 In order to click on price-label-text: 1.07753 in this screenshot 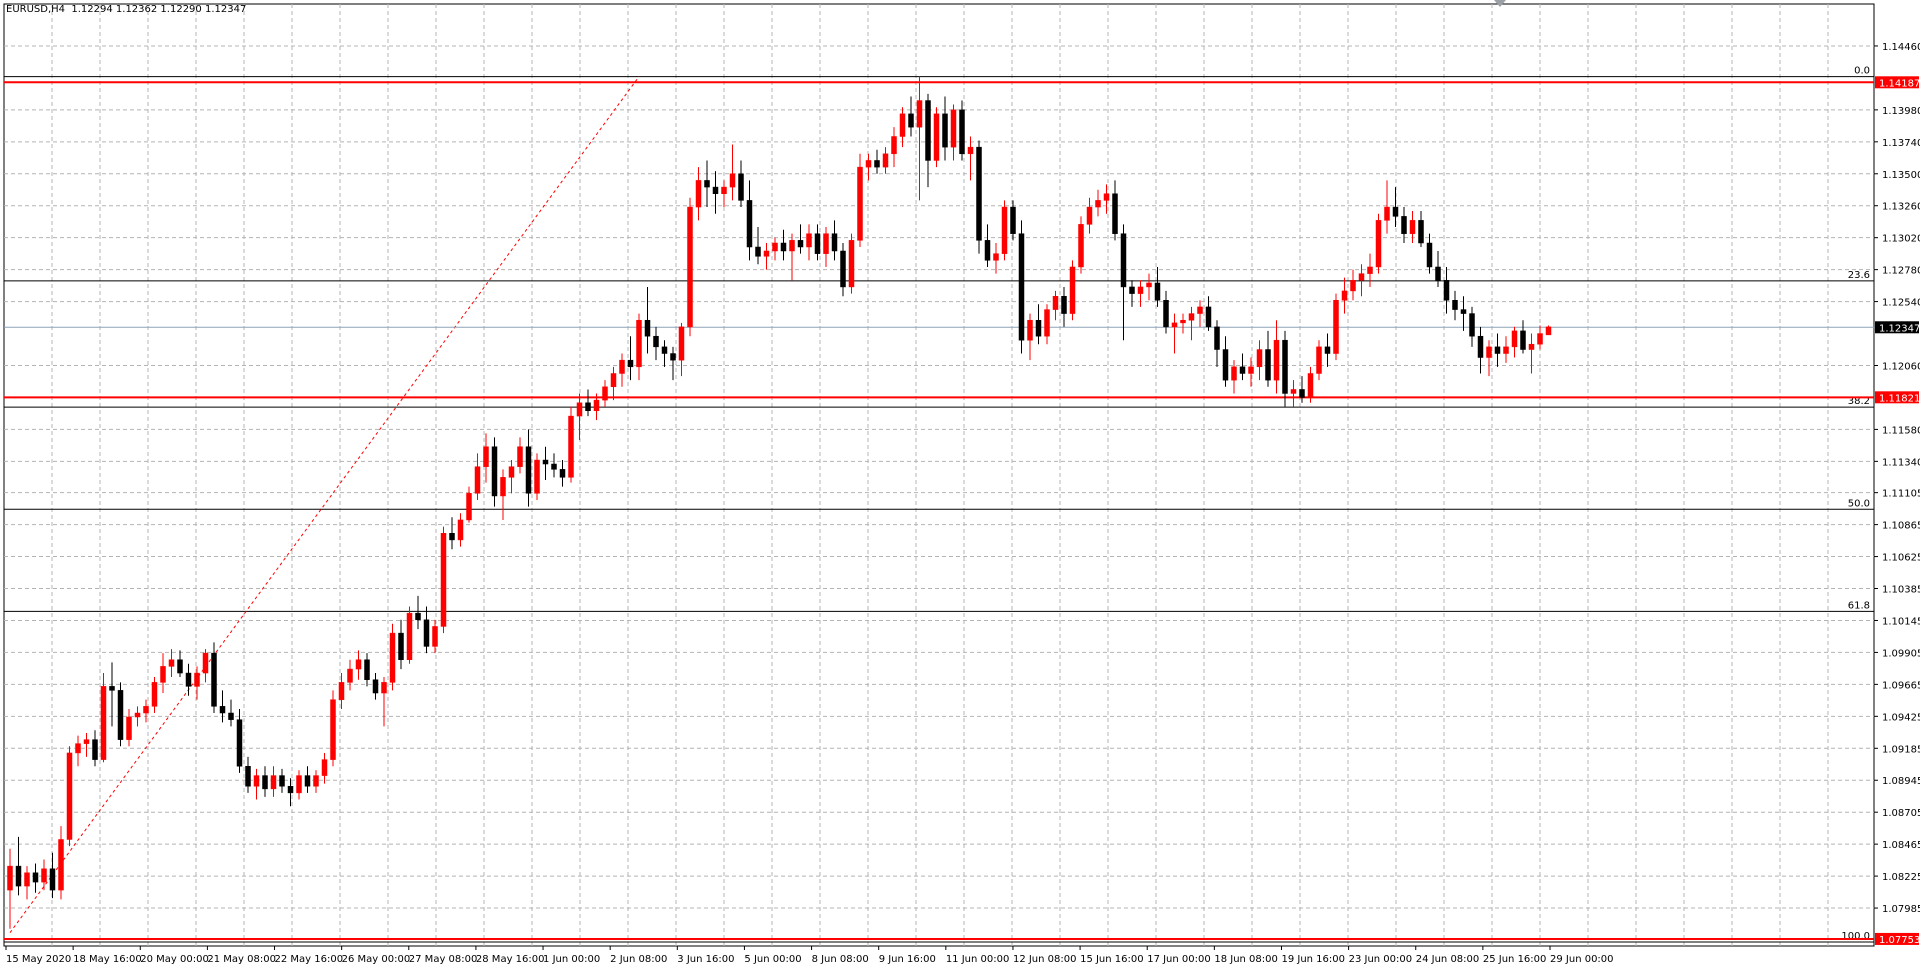, I will do `click(1899, 940)`.